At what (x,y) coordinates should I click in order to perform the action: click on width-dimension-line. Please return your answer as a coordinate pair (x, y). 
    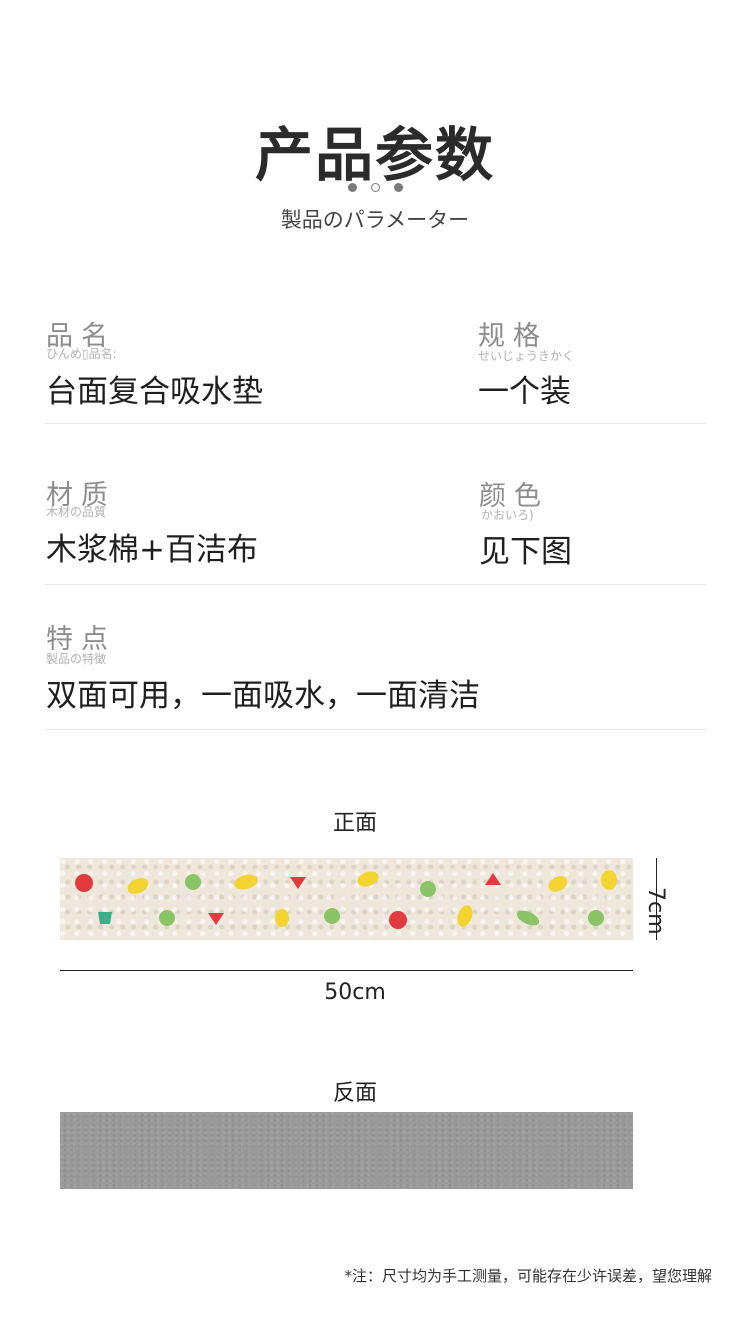
    Looking at the image, I should click on (346, 970).